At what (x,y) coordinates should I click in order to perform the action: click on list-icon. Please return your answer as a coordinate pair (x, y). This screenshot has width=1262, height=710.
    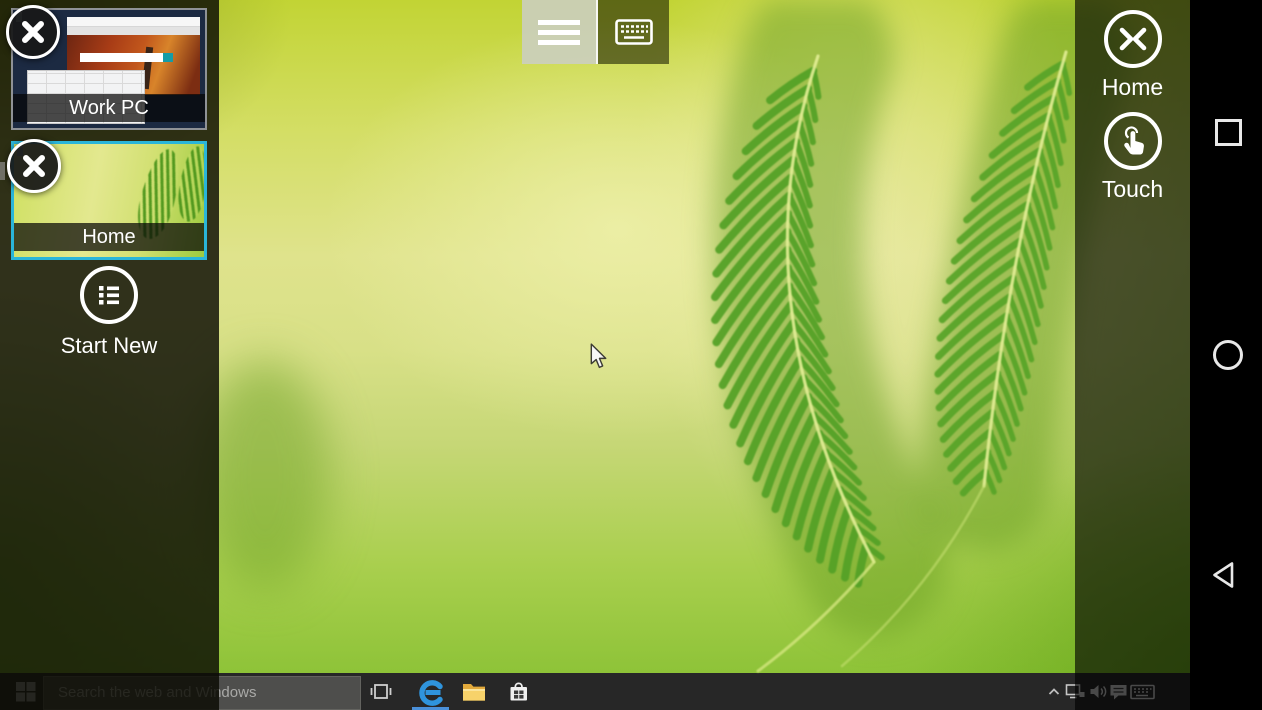
    Looking at the image, I should click on (109, 295).